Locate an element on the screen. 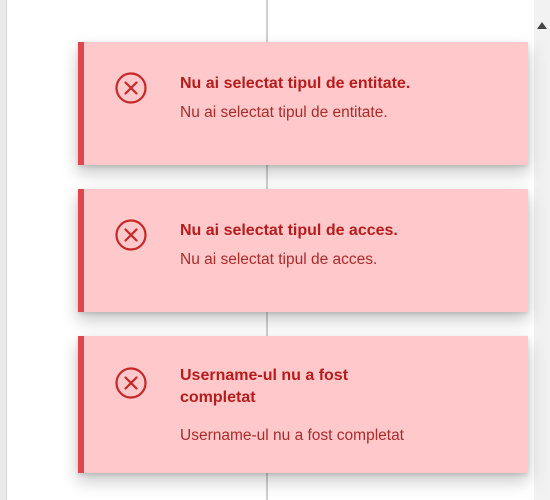 The image size is (550, 500). toast-message: Nu ai selectat tipul de acces. is located at coordinates (279, 259).